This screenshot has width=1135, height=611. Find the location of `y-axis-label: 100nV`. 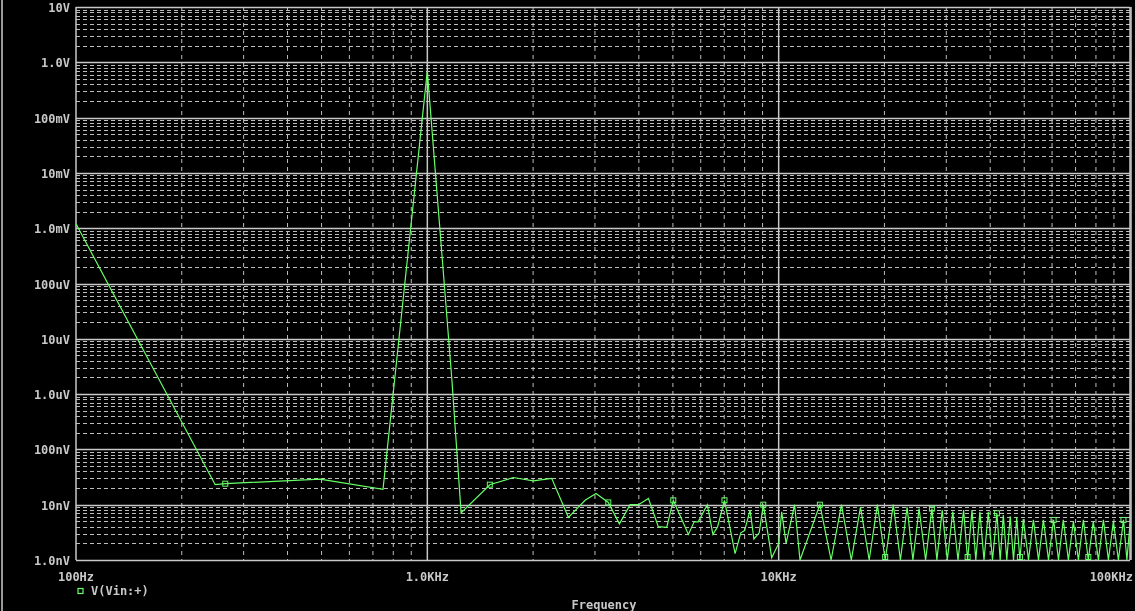

y-axis-label: 100nV is located at coordinates (51, 449).